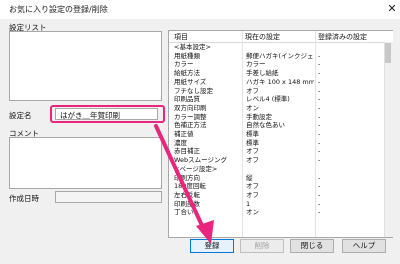 The height and width of the screenshot is (264, 400). Describe the element at coordinates (180, 179) in the screenshot. I see `arrow-shaft` at that location.